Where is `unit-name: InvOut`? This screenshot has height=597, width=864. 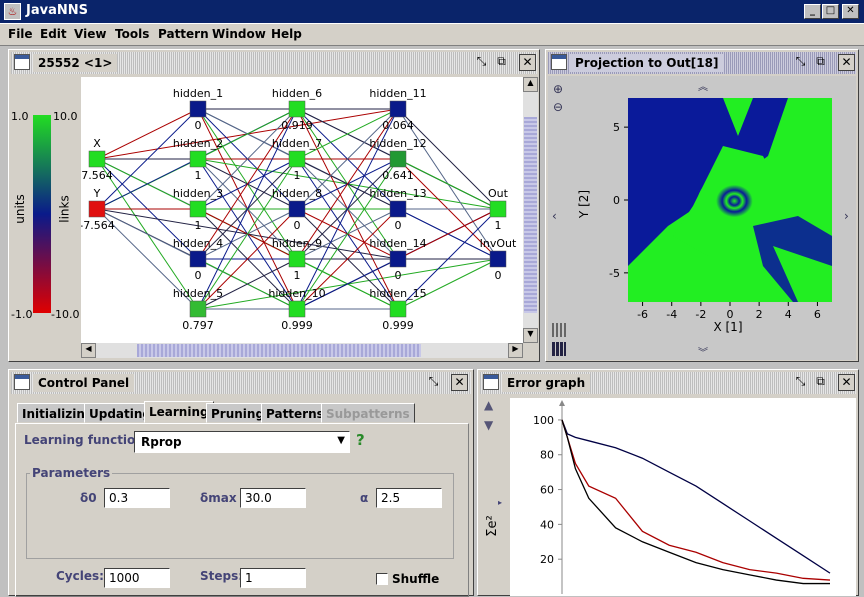
unit-name: InvOut is located at coordinates (498, 243).